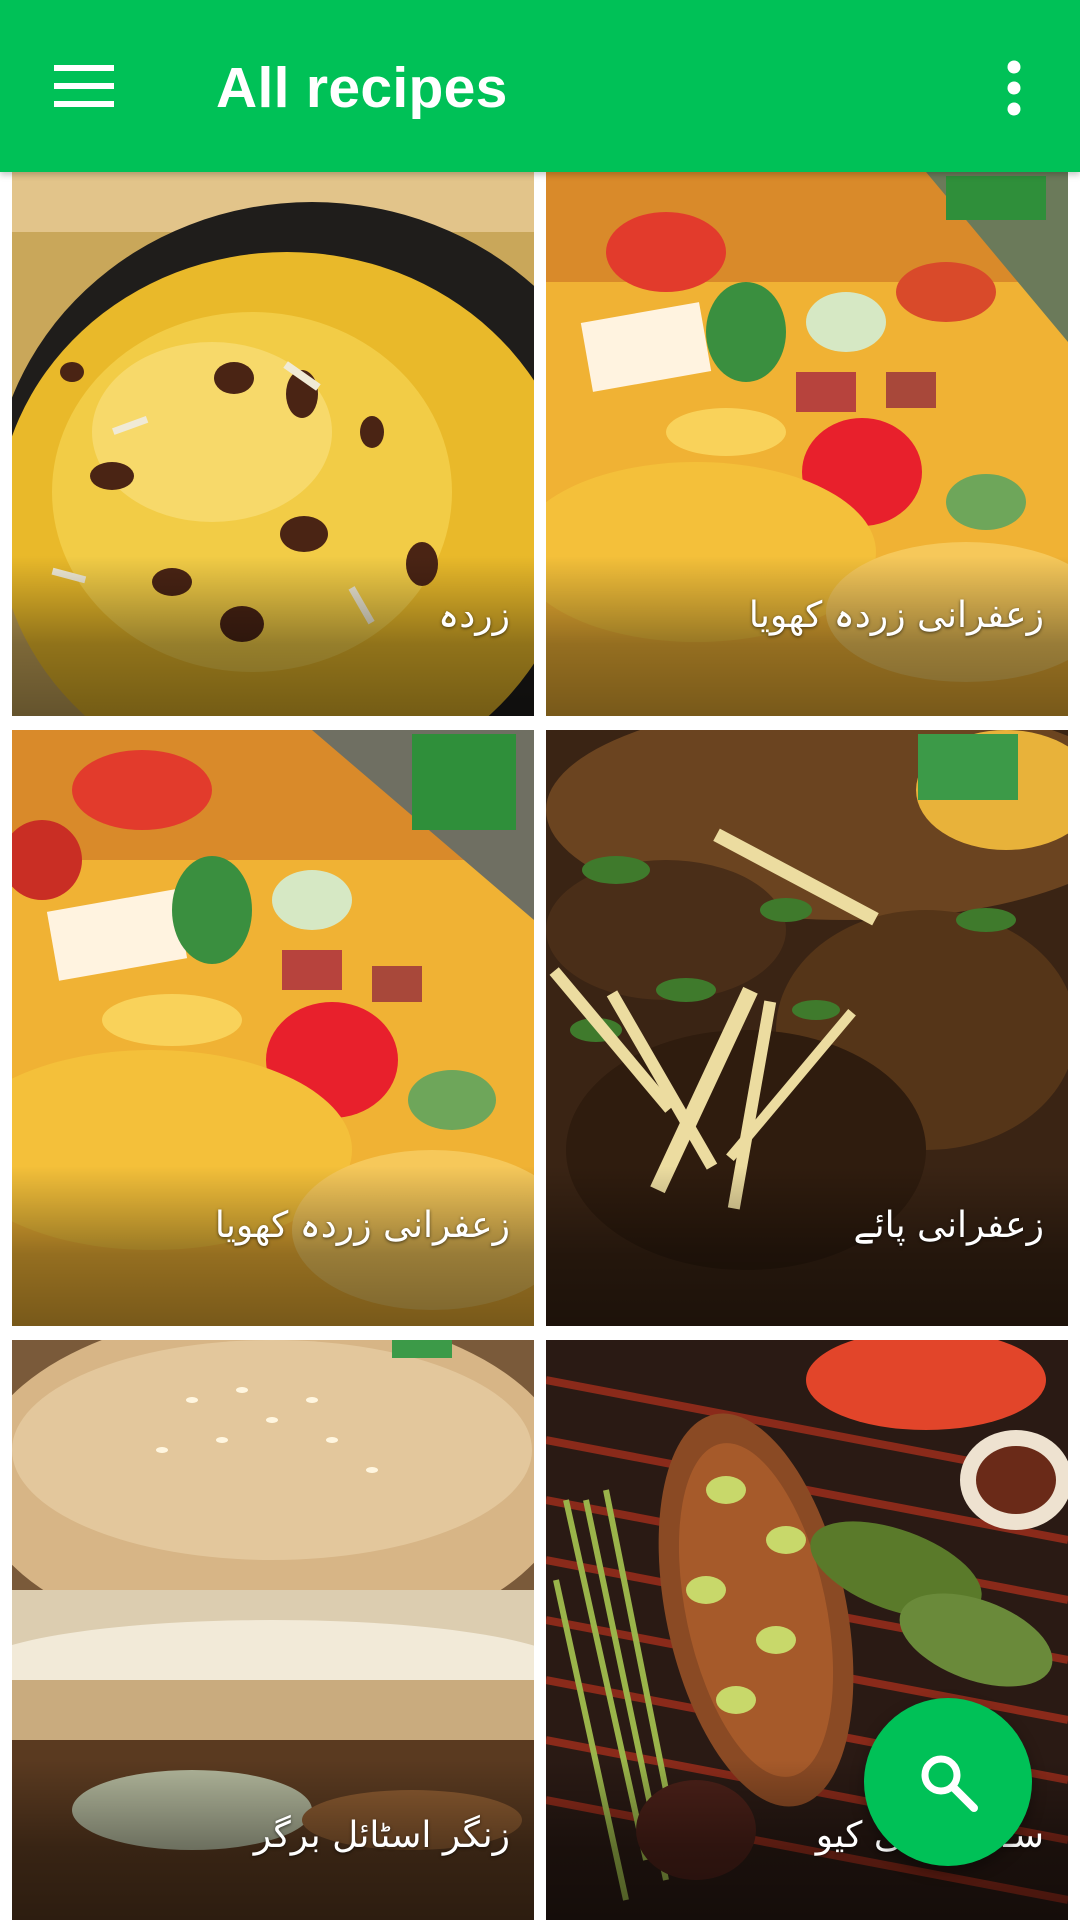  I want to click on page-title: All recipes, so click(362, 88).